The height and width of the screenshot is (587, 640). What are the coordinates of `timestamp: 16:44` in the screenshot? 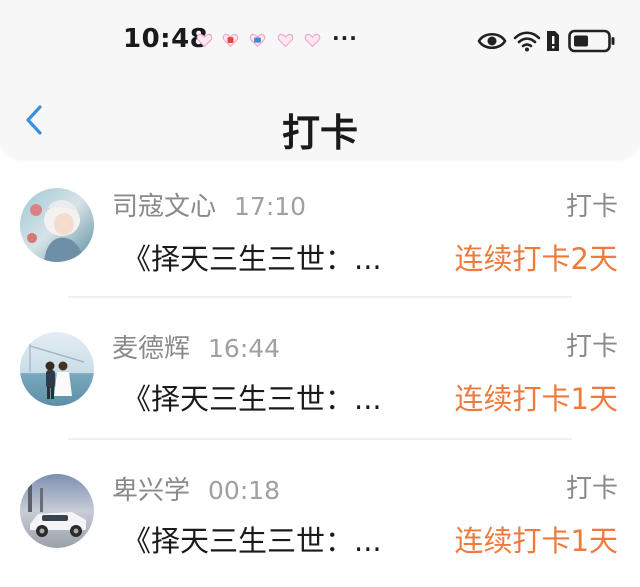 It's located at (244, 348).